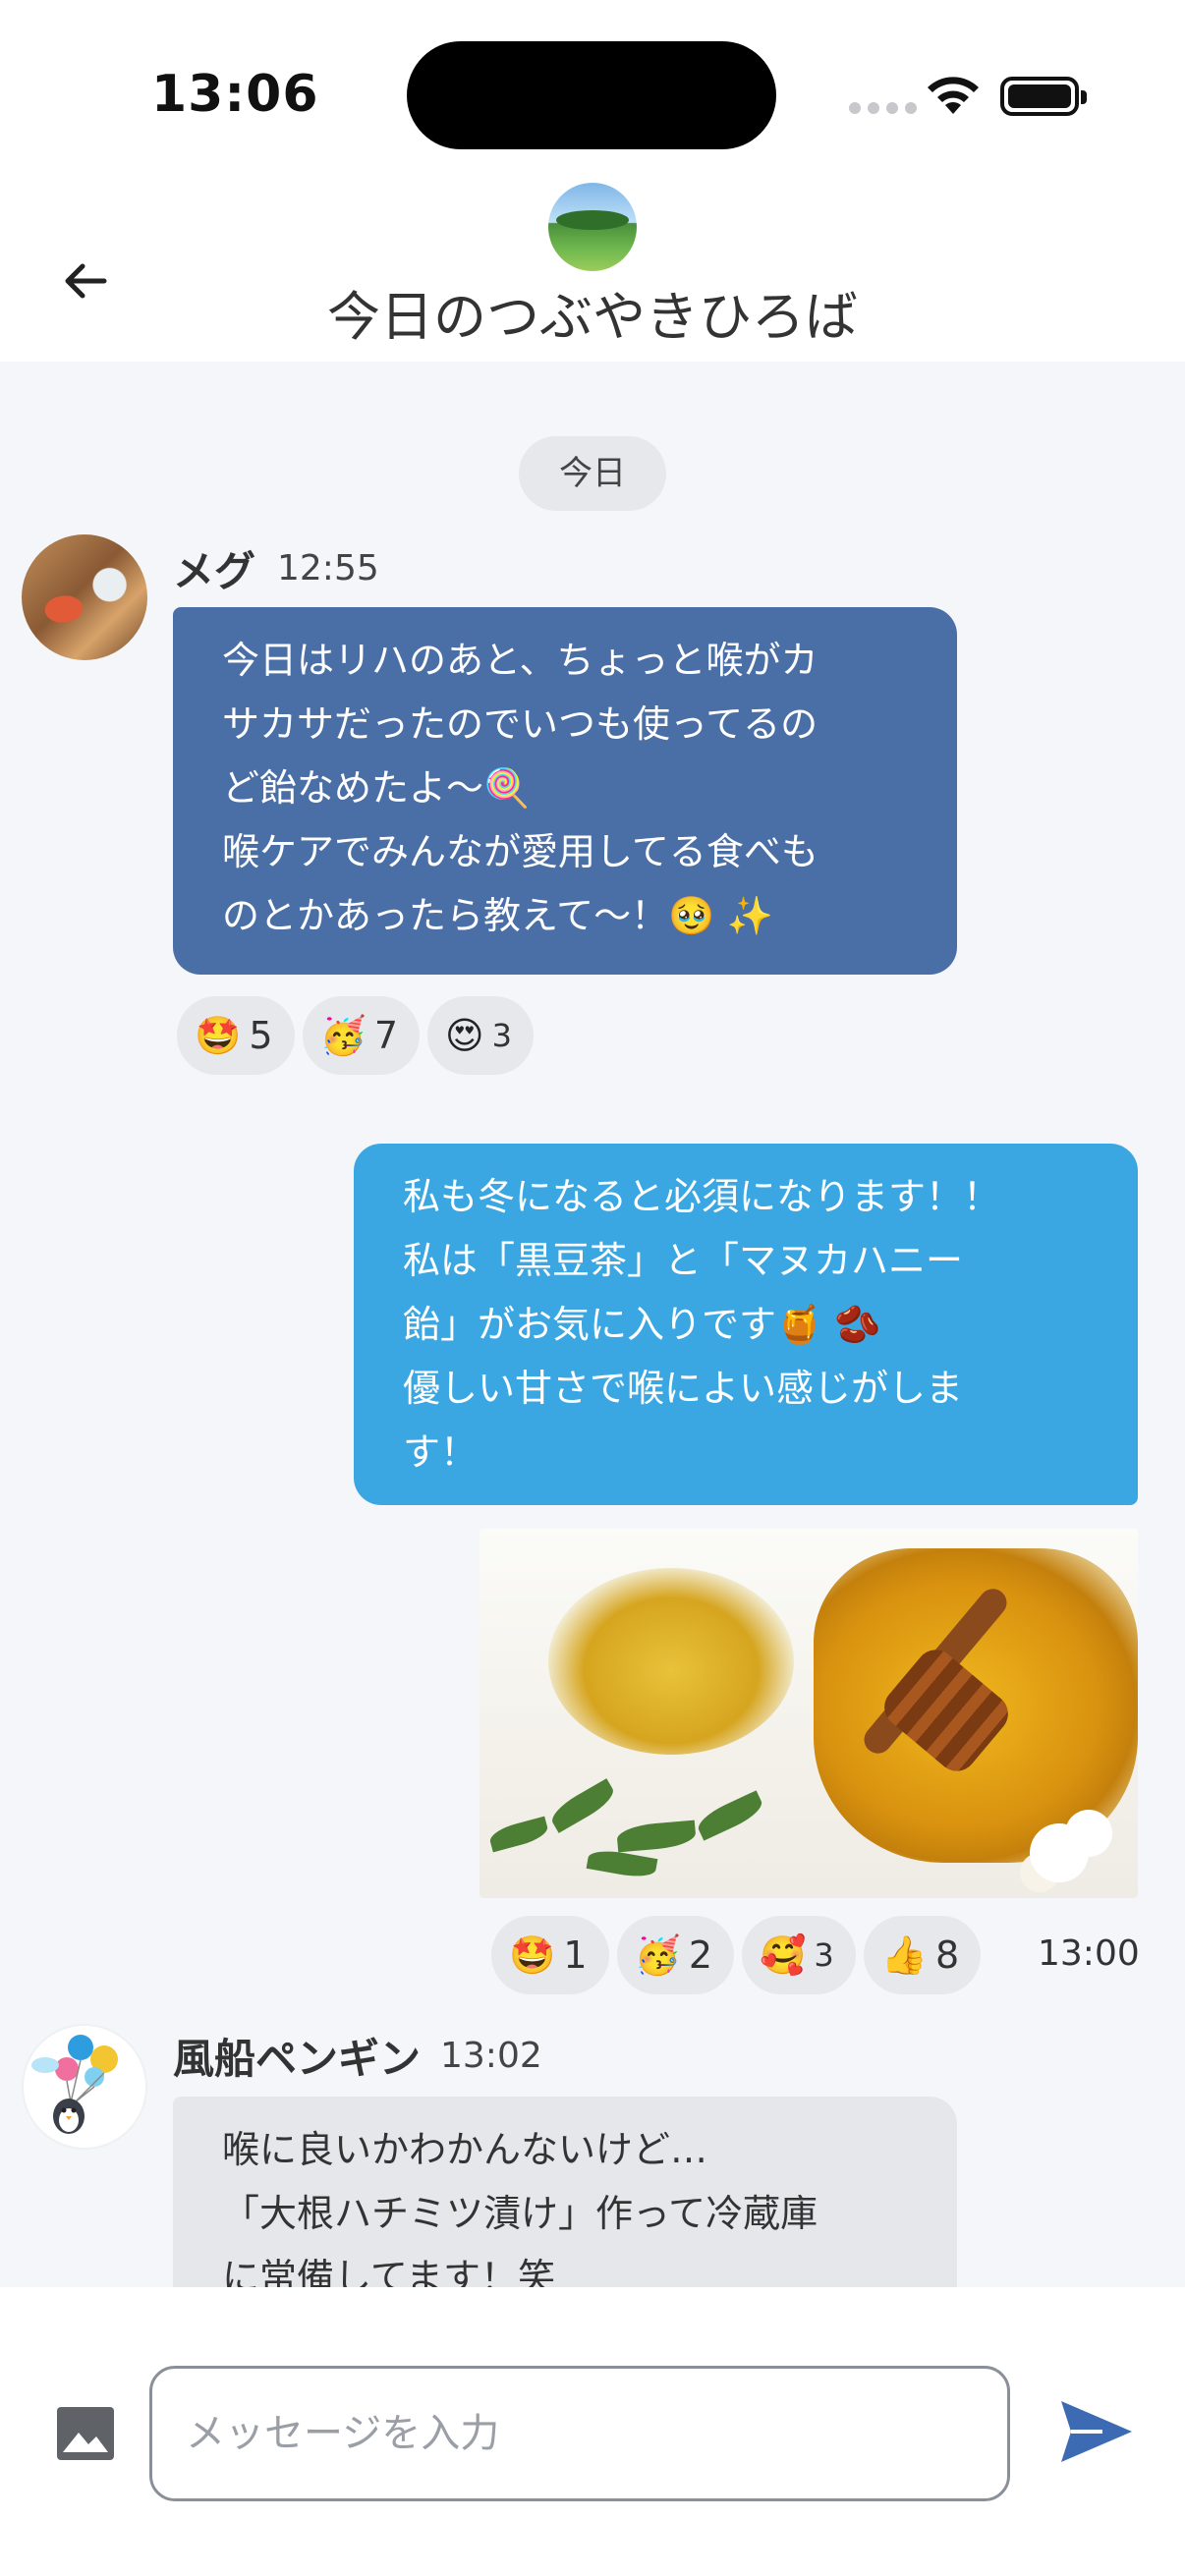 This screenshot has width=1185, height=2576. Describe the element at coordinates (377, 788) in the screenshot. I see `message-text-line: ど飴なめたよ〜🍭` at that location.